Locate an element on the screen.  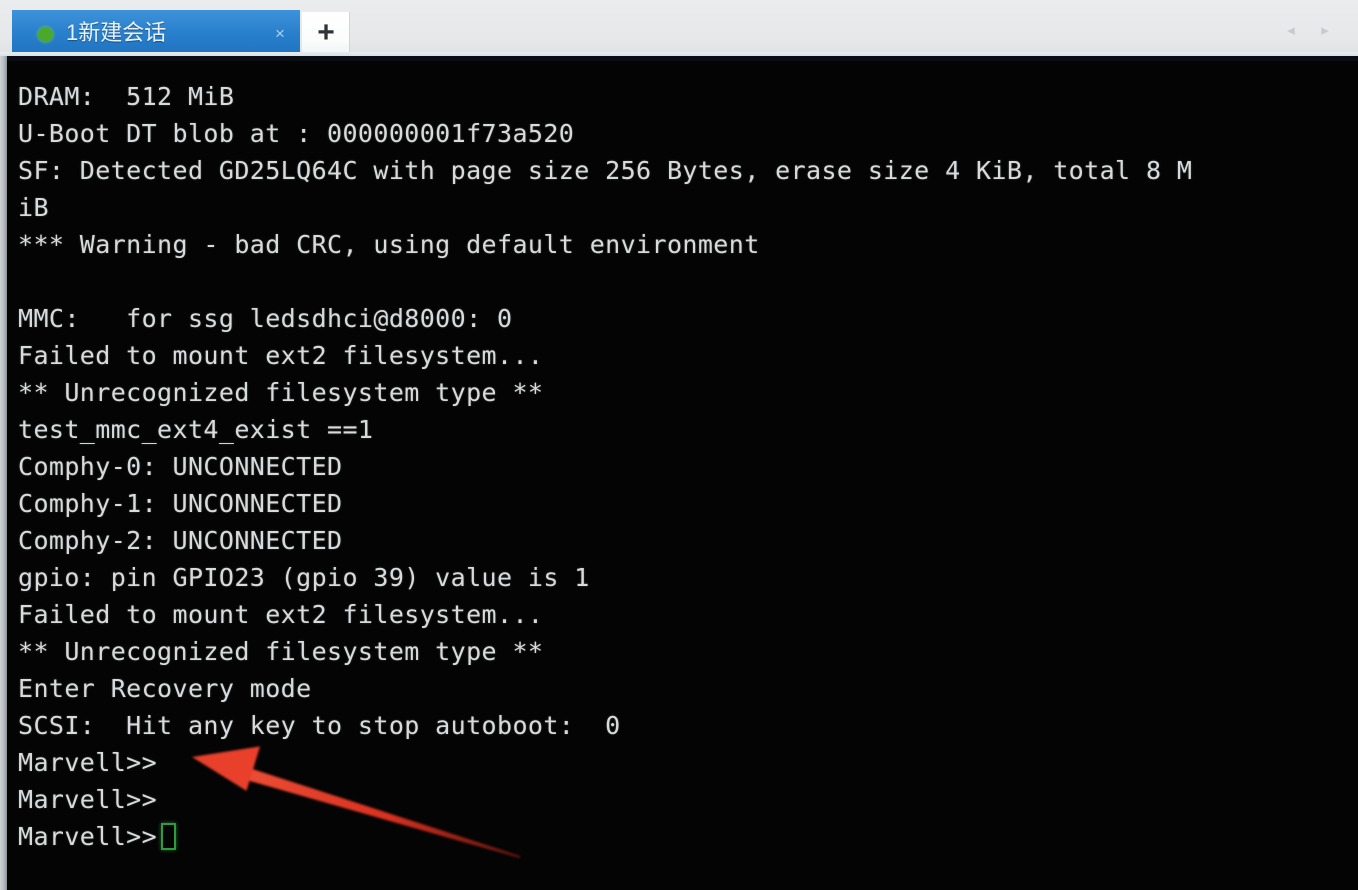
terminal-line: Comphy-2: UNCONNECTED is located at coordinates (180, 540).